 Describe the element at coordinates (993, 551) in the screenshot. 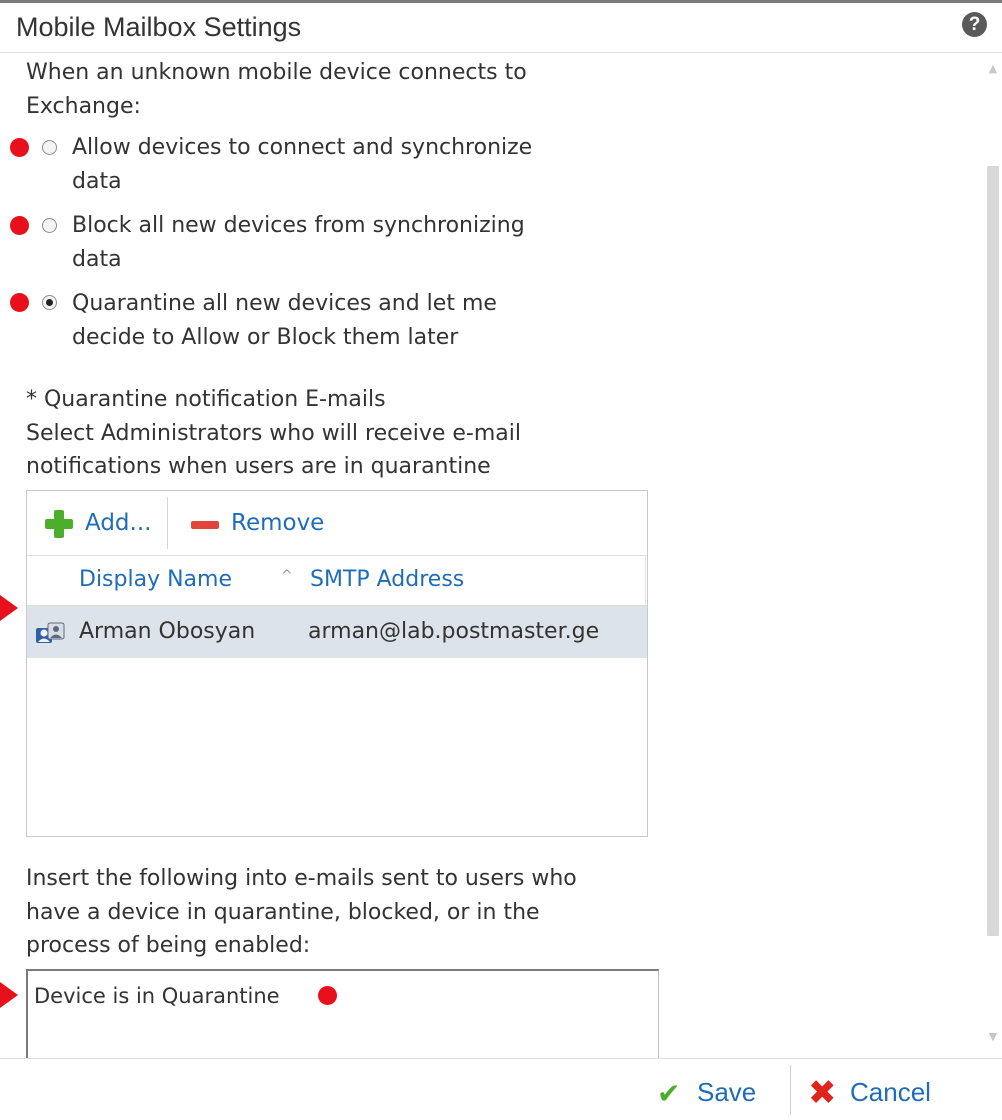

I see `scrollbar-thumb` at that location.